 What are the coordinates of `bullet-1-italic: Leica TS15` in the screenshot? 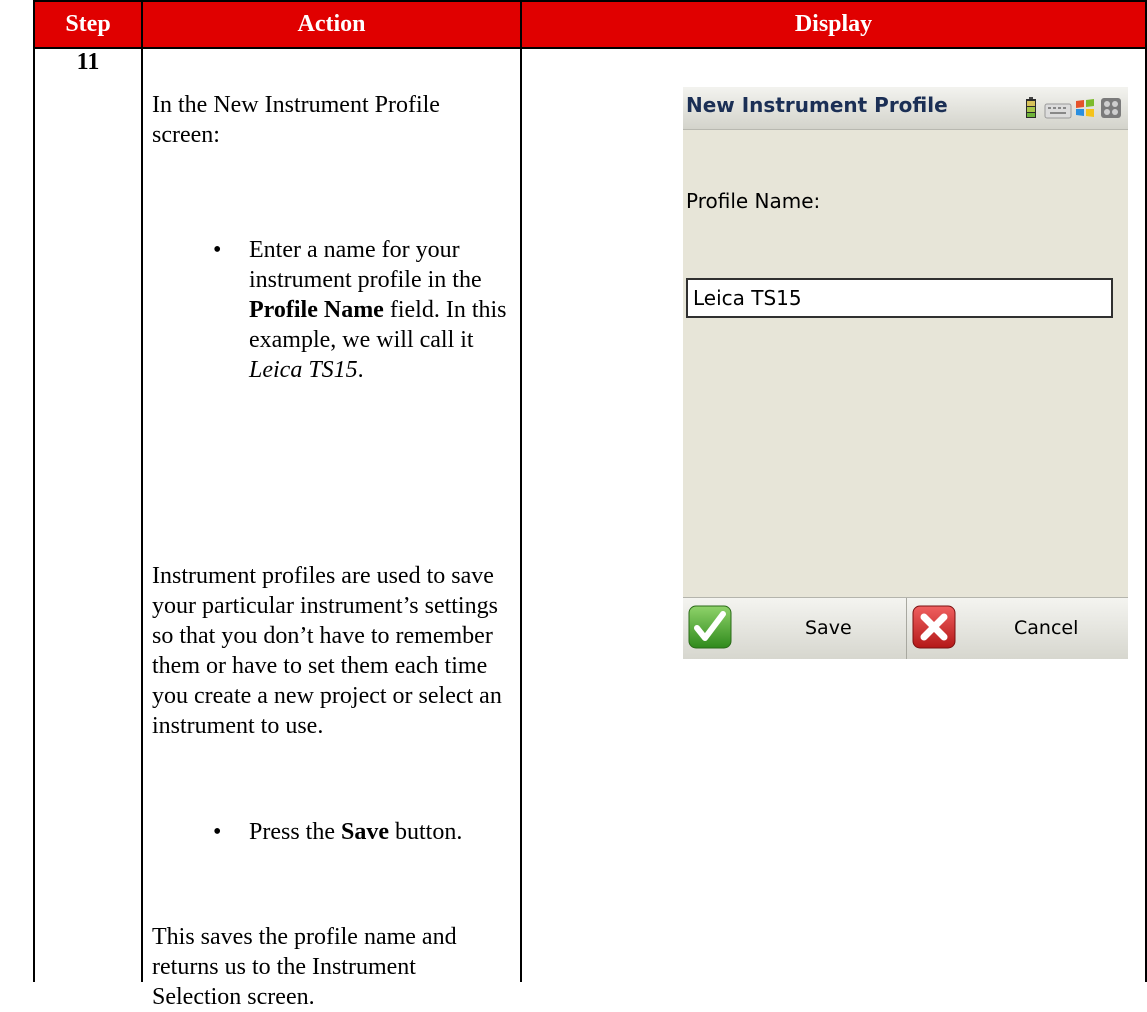 It's located at (303, 370).